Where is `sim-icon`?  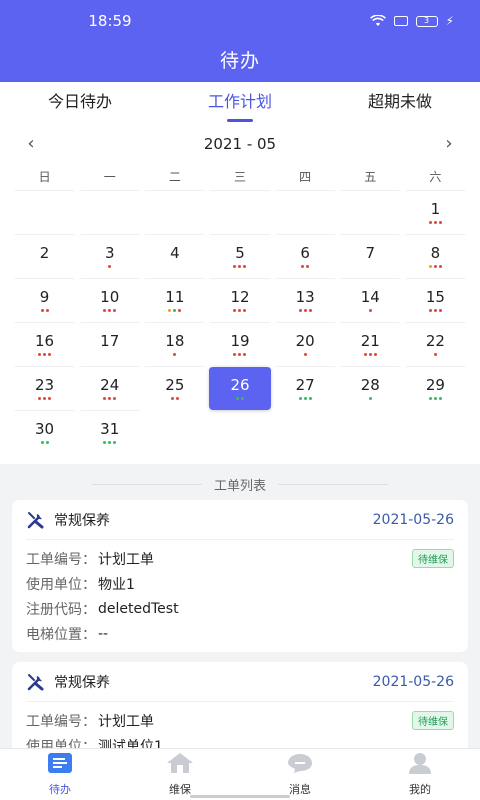
sim-icon is located at coordinates (400, 21).